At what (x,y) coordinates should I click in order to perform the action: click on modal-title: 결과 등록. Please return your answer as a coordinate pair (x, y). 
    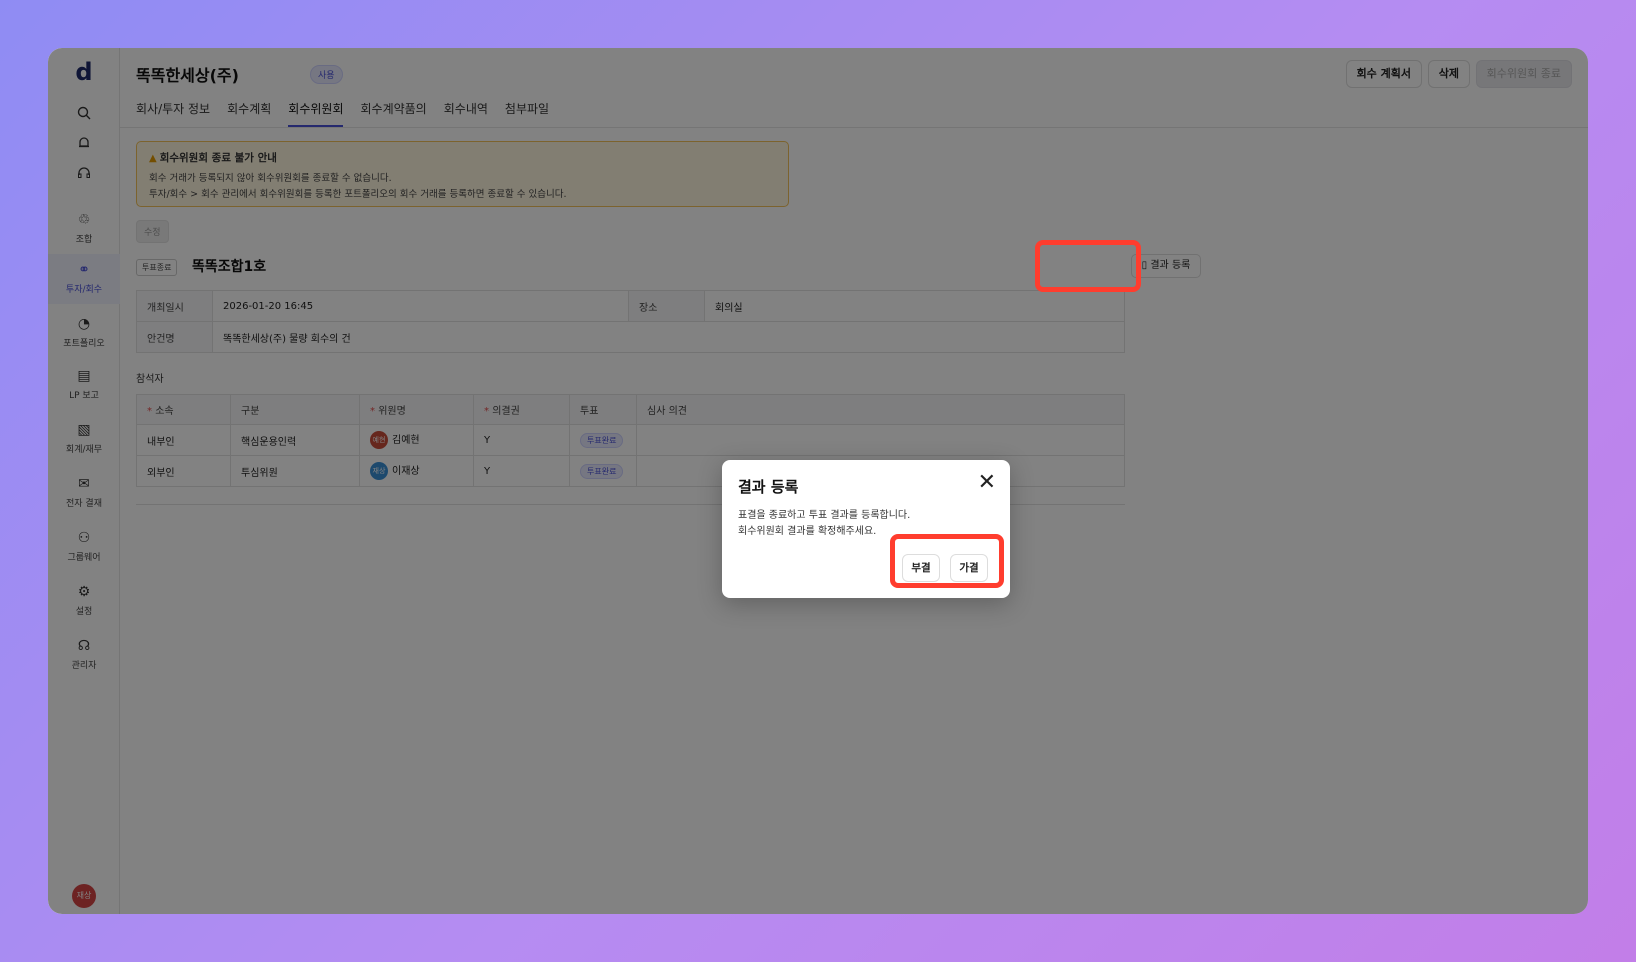
    Looking at the image, I should click on (768, 487).